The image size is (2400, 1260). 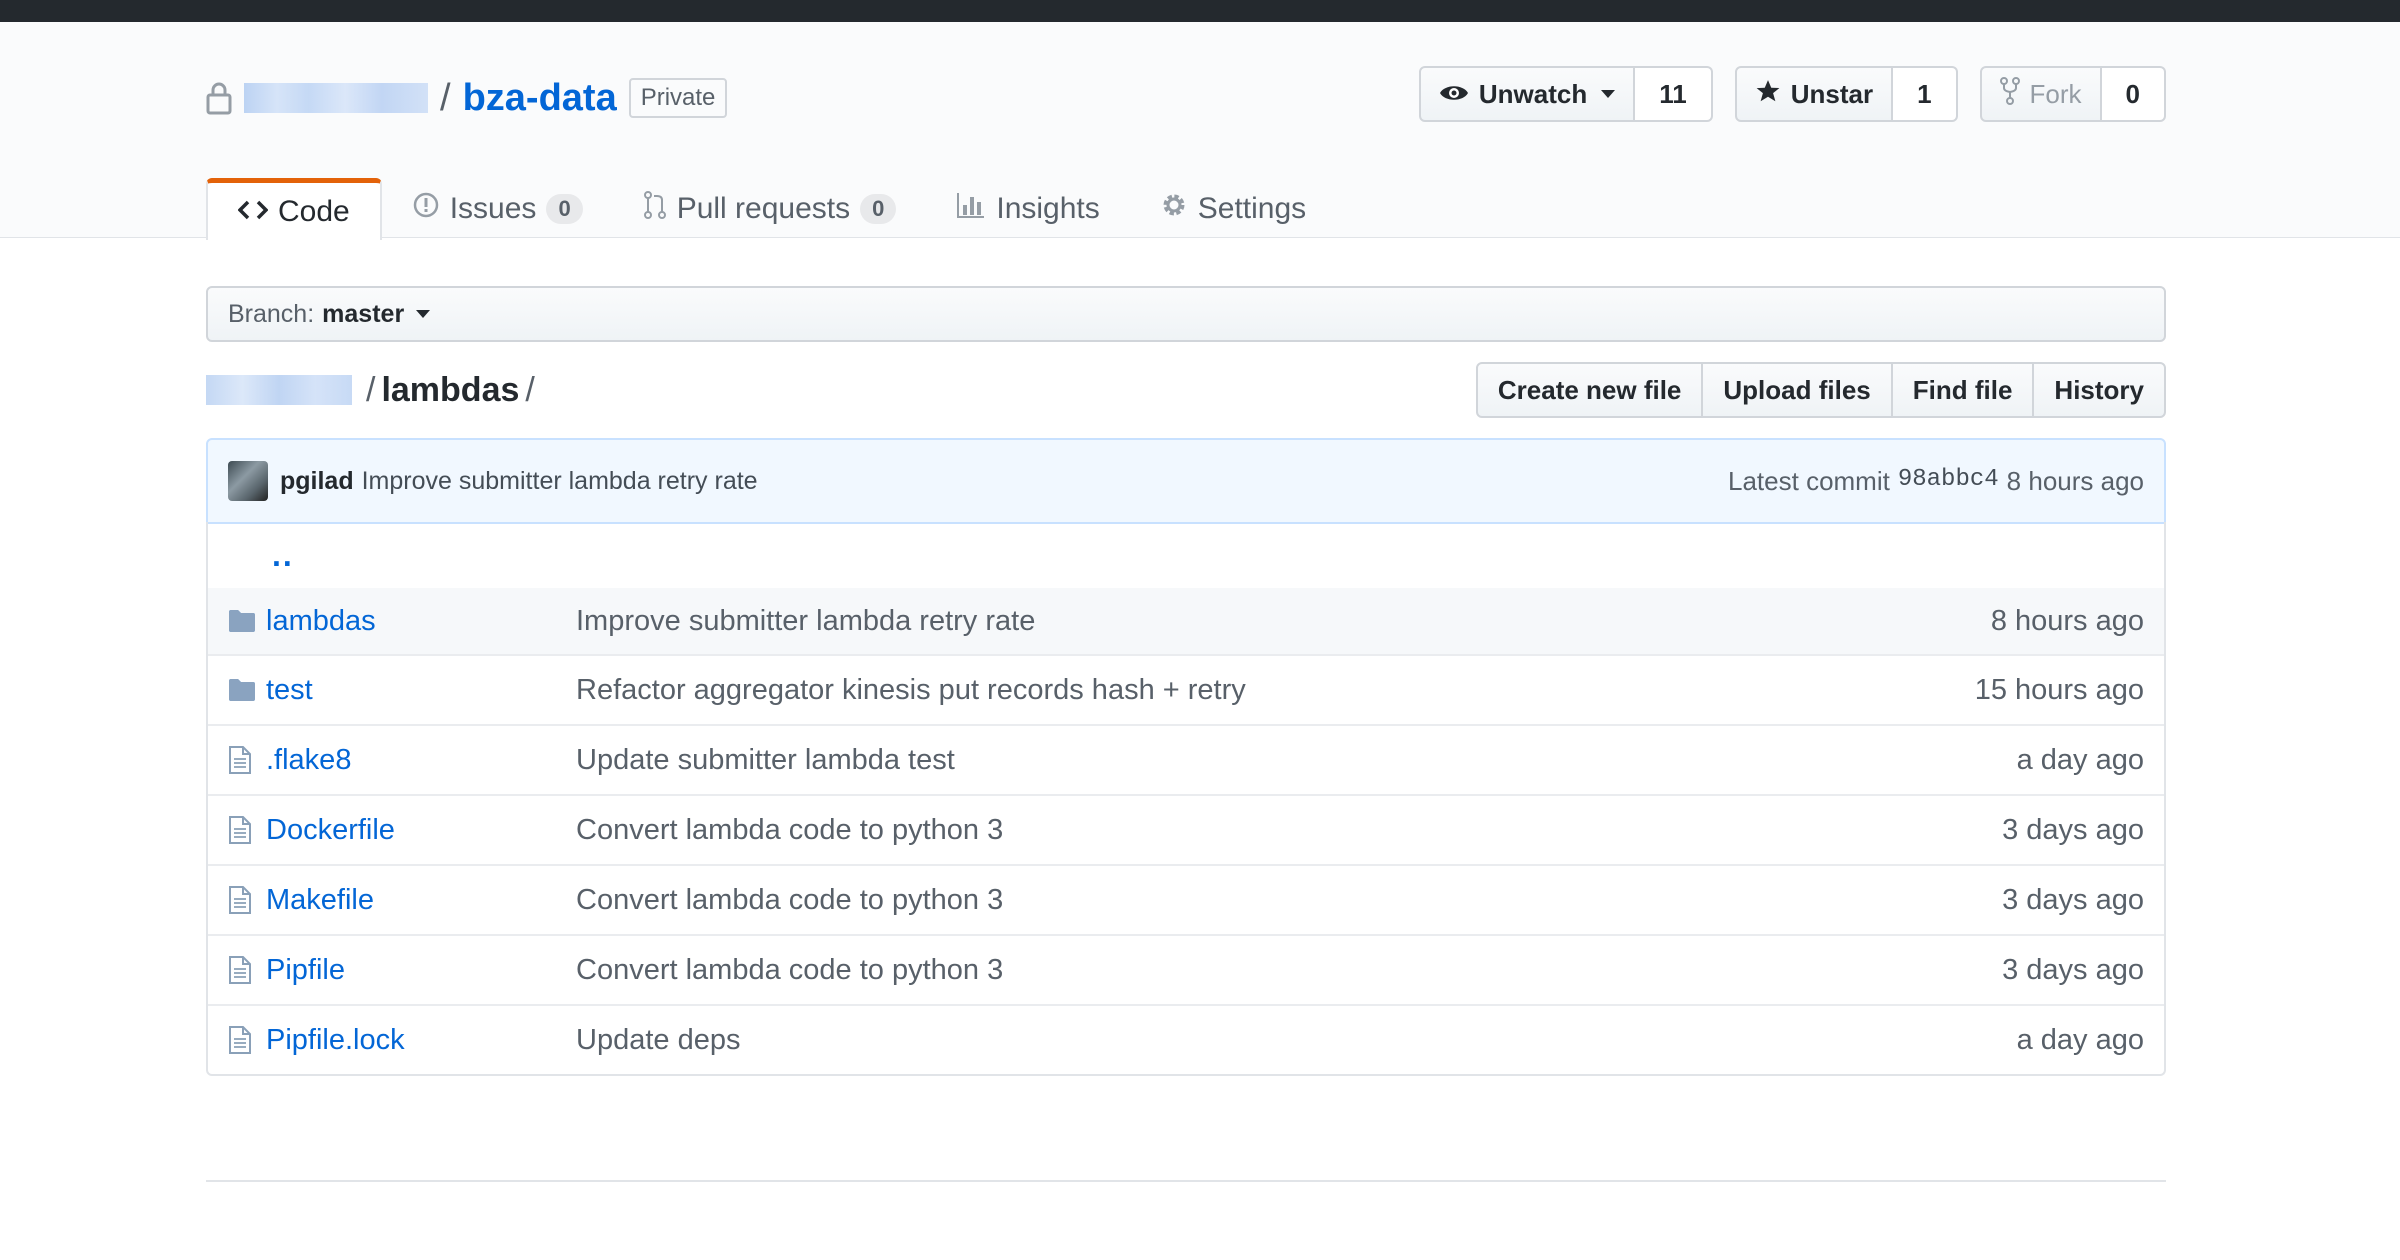 What do you see at coordinates (1252, 208) in the screenshot?
I see `tab-settings-label: Settings` at bounding box center [1252, 208].